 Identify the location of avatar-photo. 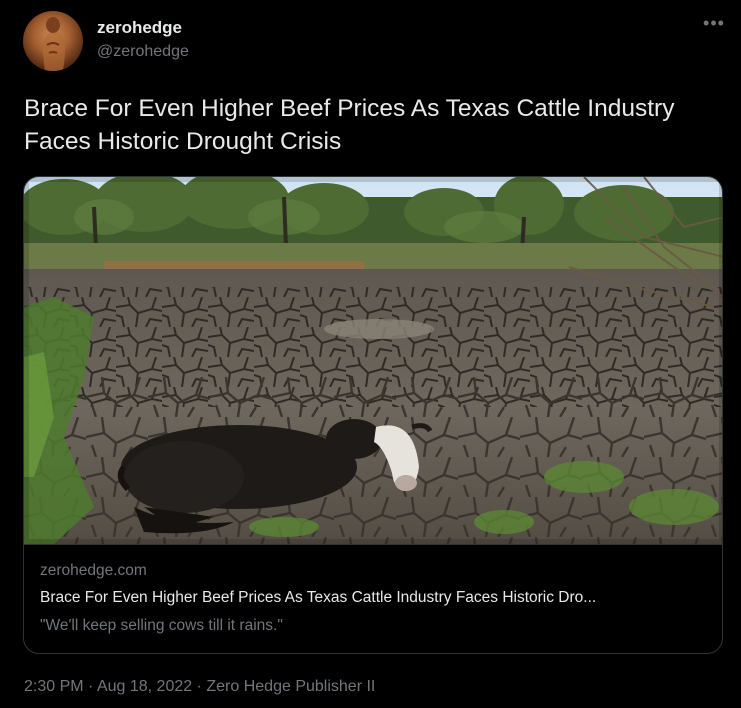
(54, 44).